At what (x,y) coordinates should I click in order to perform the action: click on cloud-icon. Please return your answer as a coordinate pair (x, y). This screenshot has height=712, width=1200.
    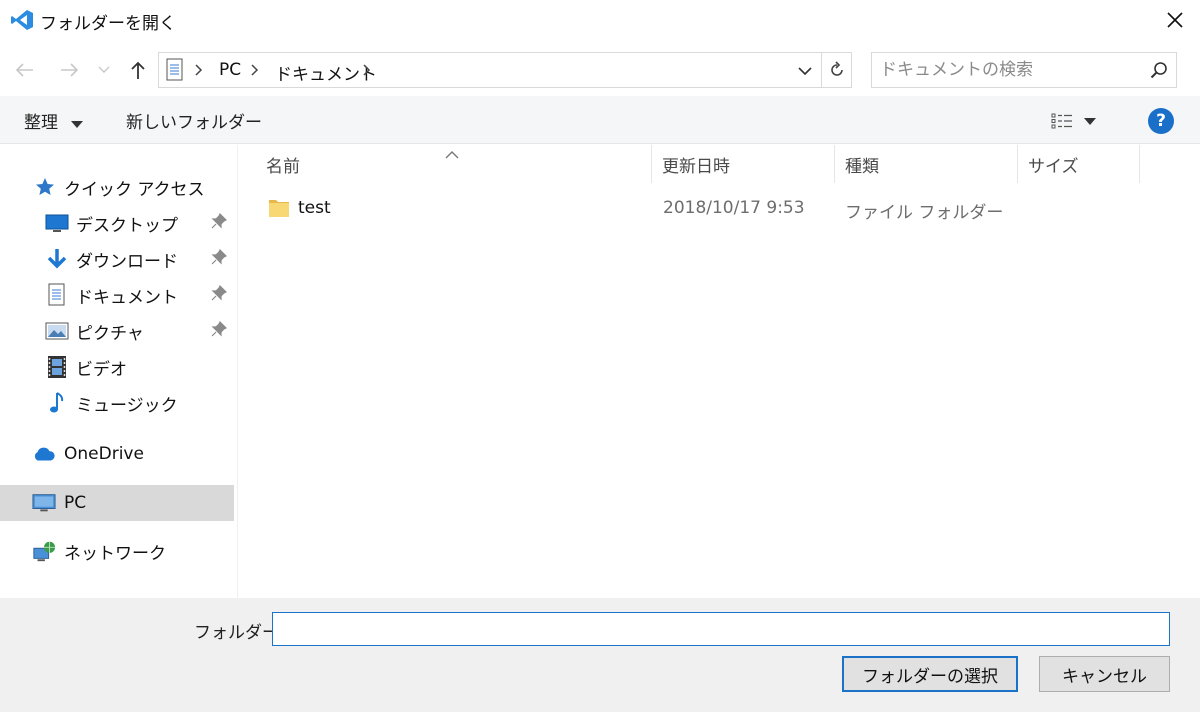
    Looking at the image, I should click on (44, 454).